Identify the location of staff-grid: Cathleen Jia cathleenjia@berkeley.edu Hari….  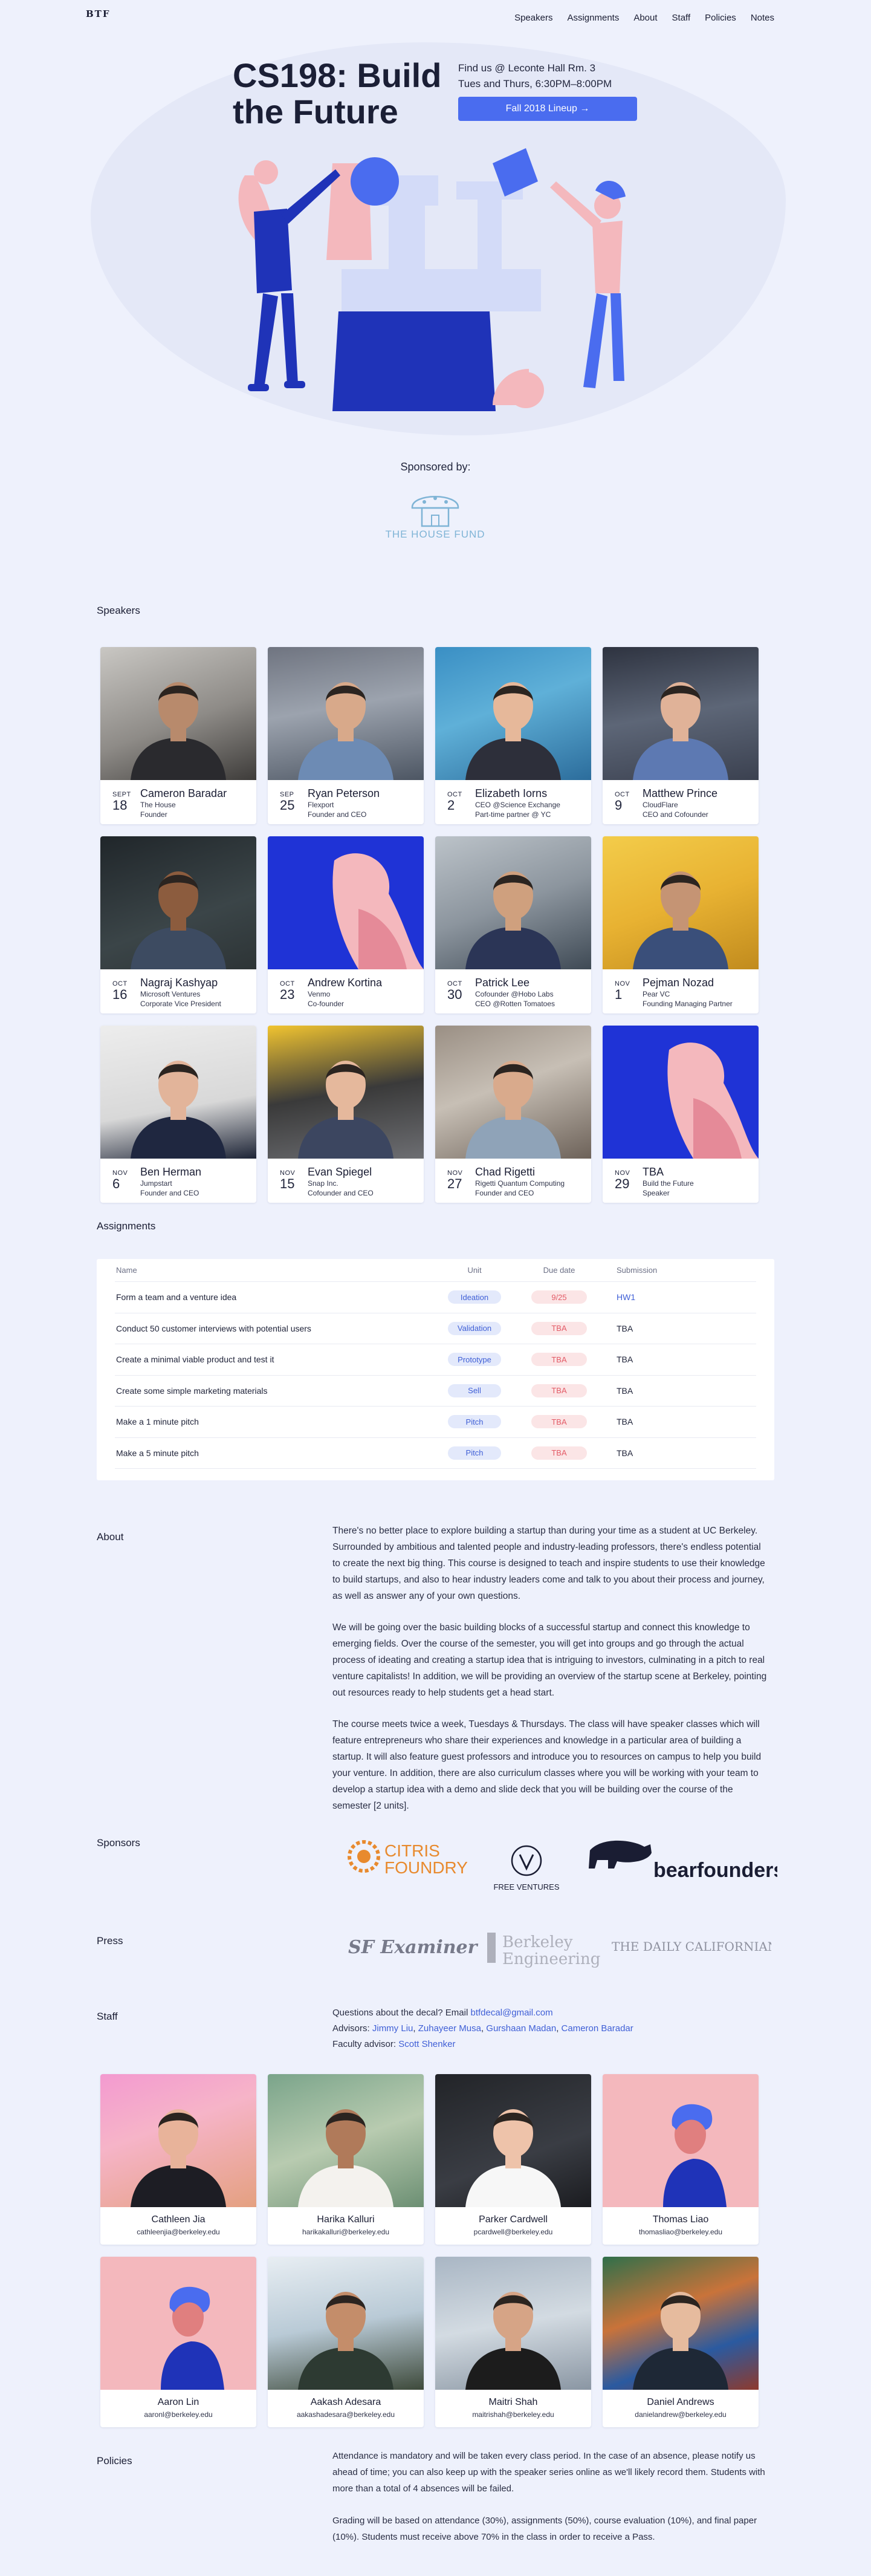
(429, 2250).